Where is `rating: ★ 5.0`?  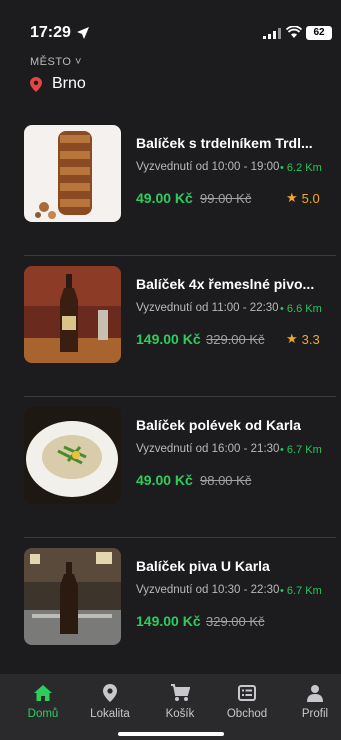 rating: ★ 5.0 is located at coordinates (303, 198).